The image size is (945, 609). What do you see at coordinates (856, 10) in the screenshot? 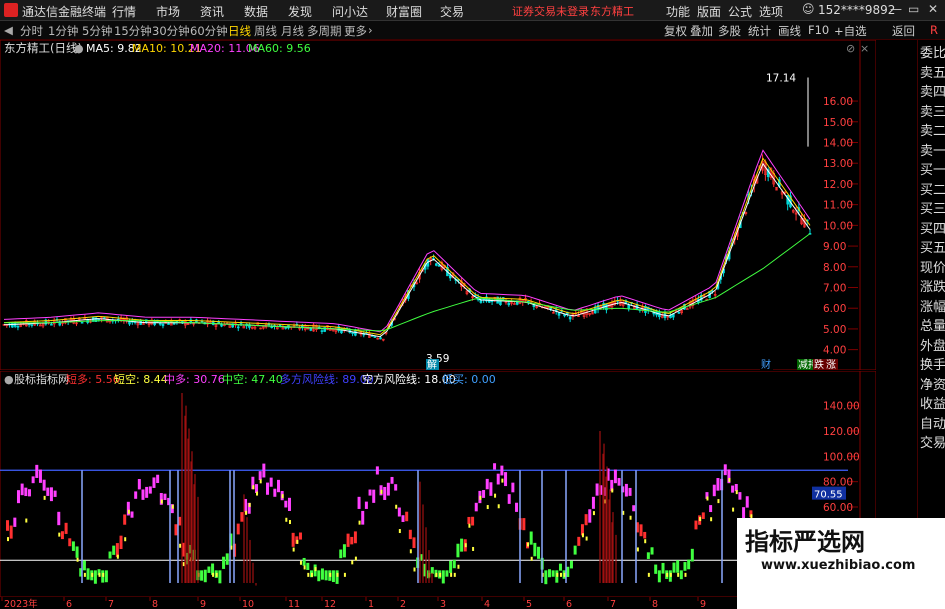
I see `user-id: 152****9892` at bounding box center [856, 10].